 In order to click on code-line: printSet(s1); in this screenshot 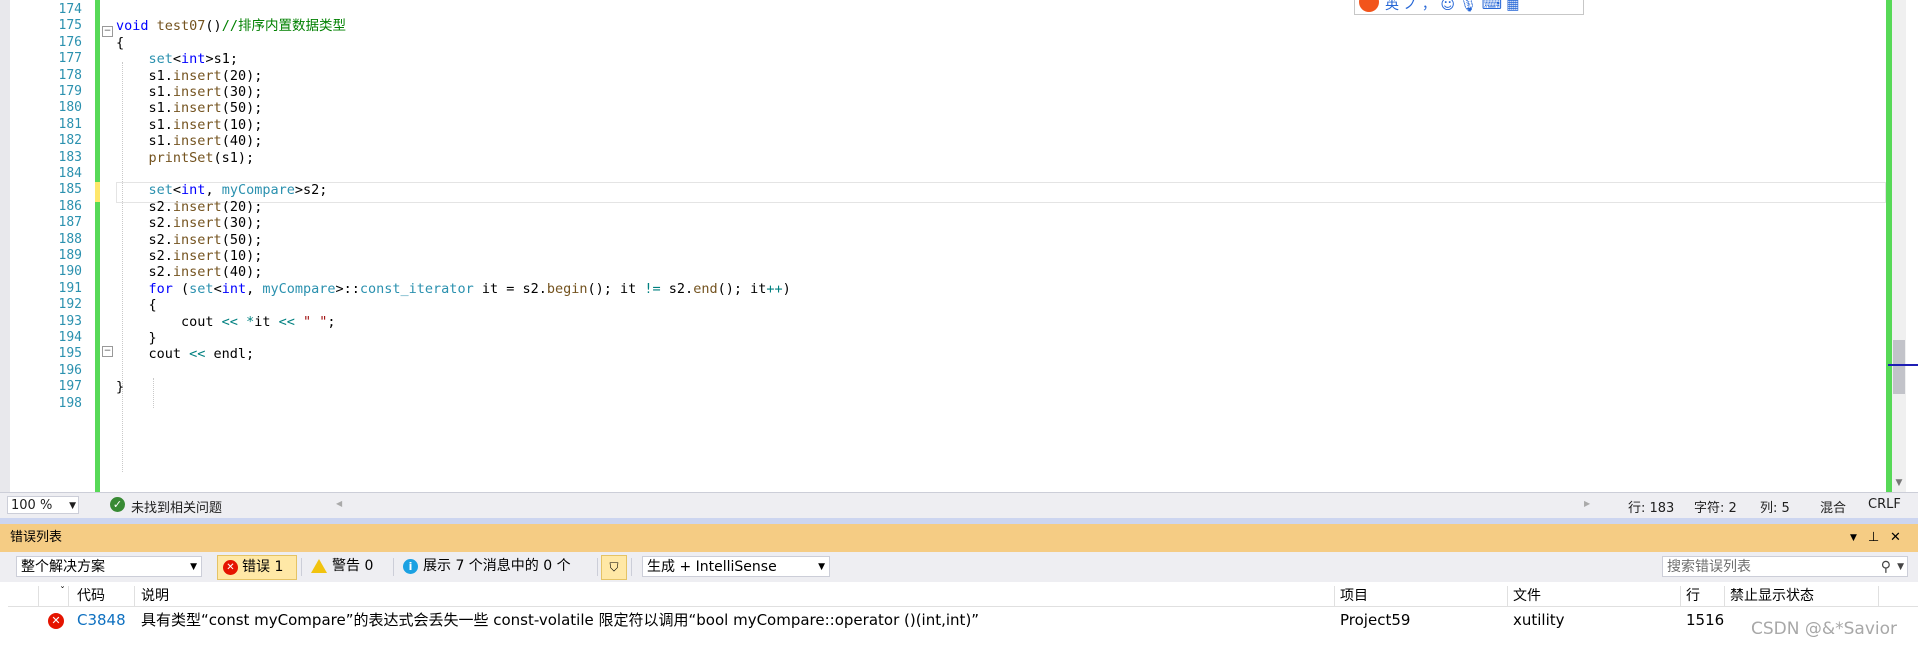, I will do `click(185, 158)`.